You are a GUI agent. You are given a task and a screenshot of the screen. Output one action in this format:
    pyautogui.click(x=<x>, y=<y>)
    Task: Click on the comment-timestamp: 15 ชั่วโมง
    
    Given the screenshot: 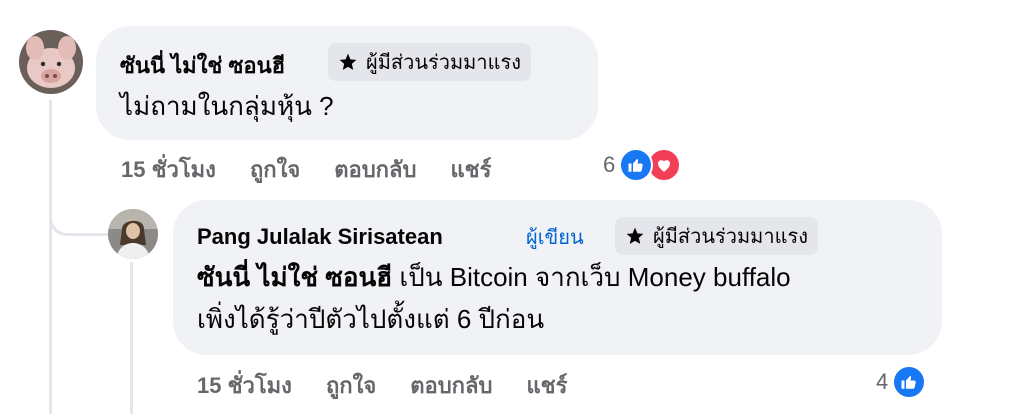 What is the action you would take?
    pyautogui.click(x=168, y=169)
    